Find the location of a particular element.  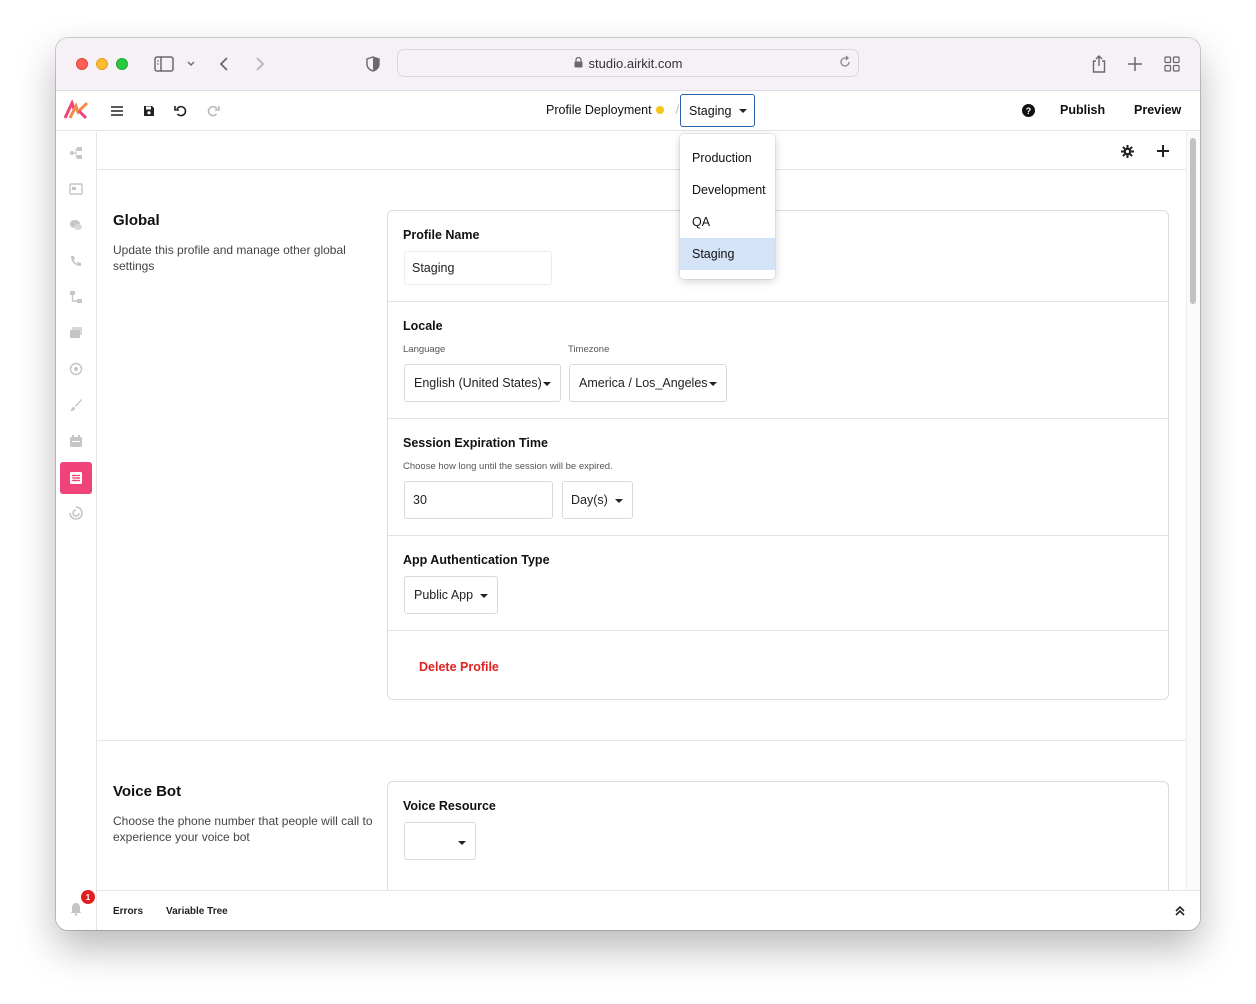

notifications-bell-icon is located at coordinates (76, 909).